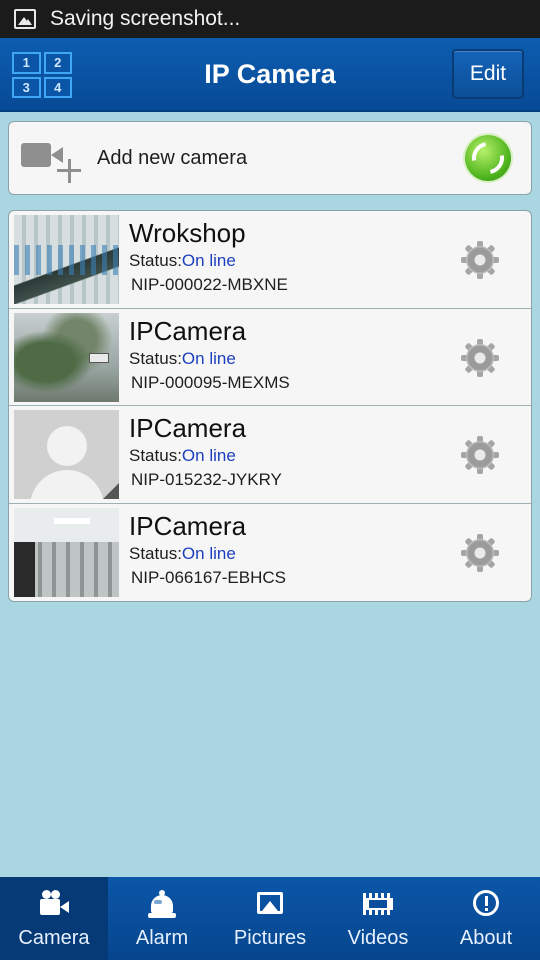 The width and height of the screenshot is (540, 960). I want to click on camera-icon, so click(54, 904).